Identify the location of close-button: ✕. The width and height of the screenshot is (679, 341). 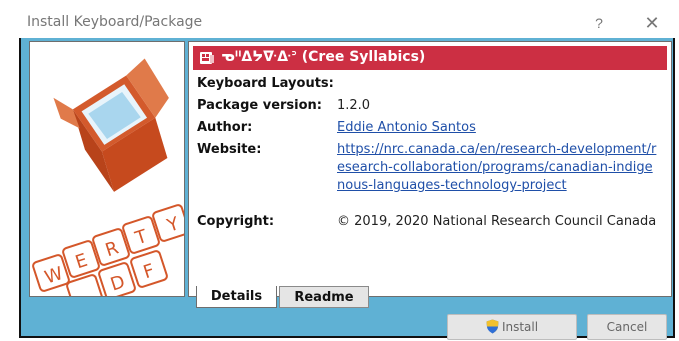
(652, 23).